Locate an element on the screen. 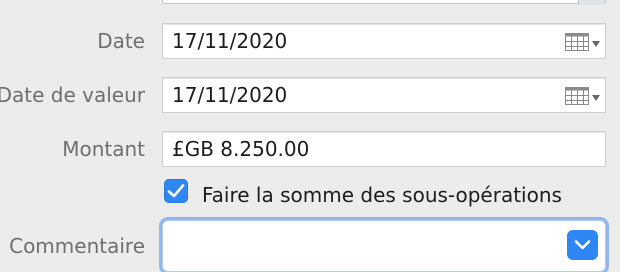 This screenshot has width=620, height=272. amount-label: Montant is located at coordinates (103, 149).